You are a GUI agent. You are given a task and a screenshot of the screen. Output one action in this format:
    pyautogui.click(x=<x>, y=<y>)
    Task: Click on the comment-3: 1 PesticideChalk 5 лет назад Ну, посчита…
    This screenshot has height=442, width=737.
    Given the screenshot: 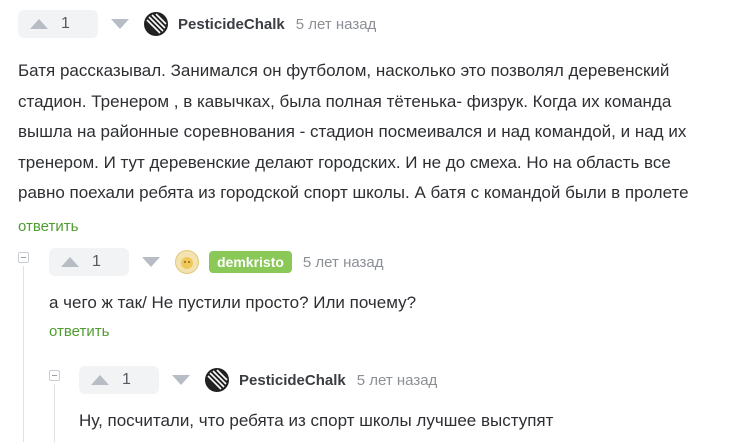 What is the action you would take?
    pyautogui.click(x=404, y=400)
    